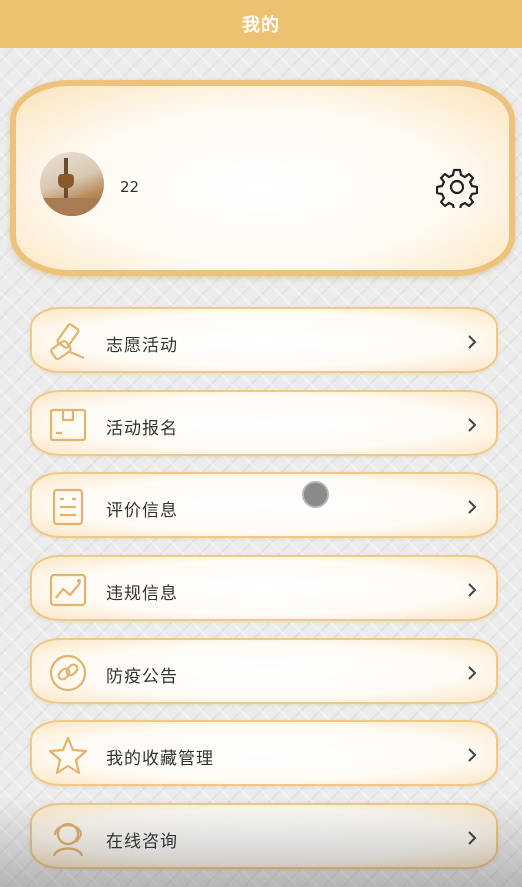 Image resolution: width=522 pixels, height=887 pixels. What do you see at coordinates (264, 340) in the screenshot?
I see `menu-item-volunteer: 志愿活动` at bounding box center [264, 340].